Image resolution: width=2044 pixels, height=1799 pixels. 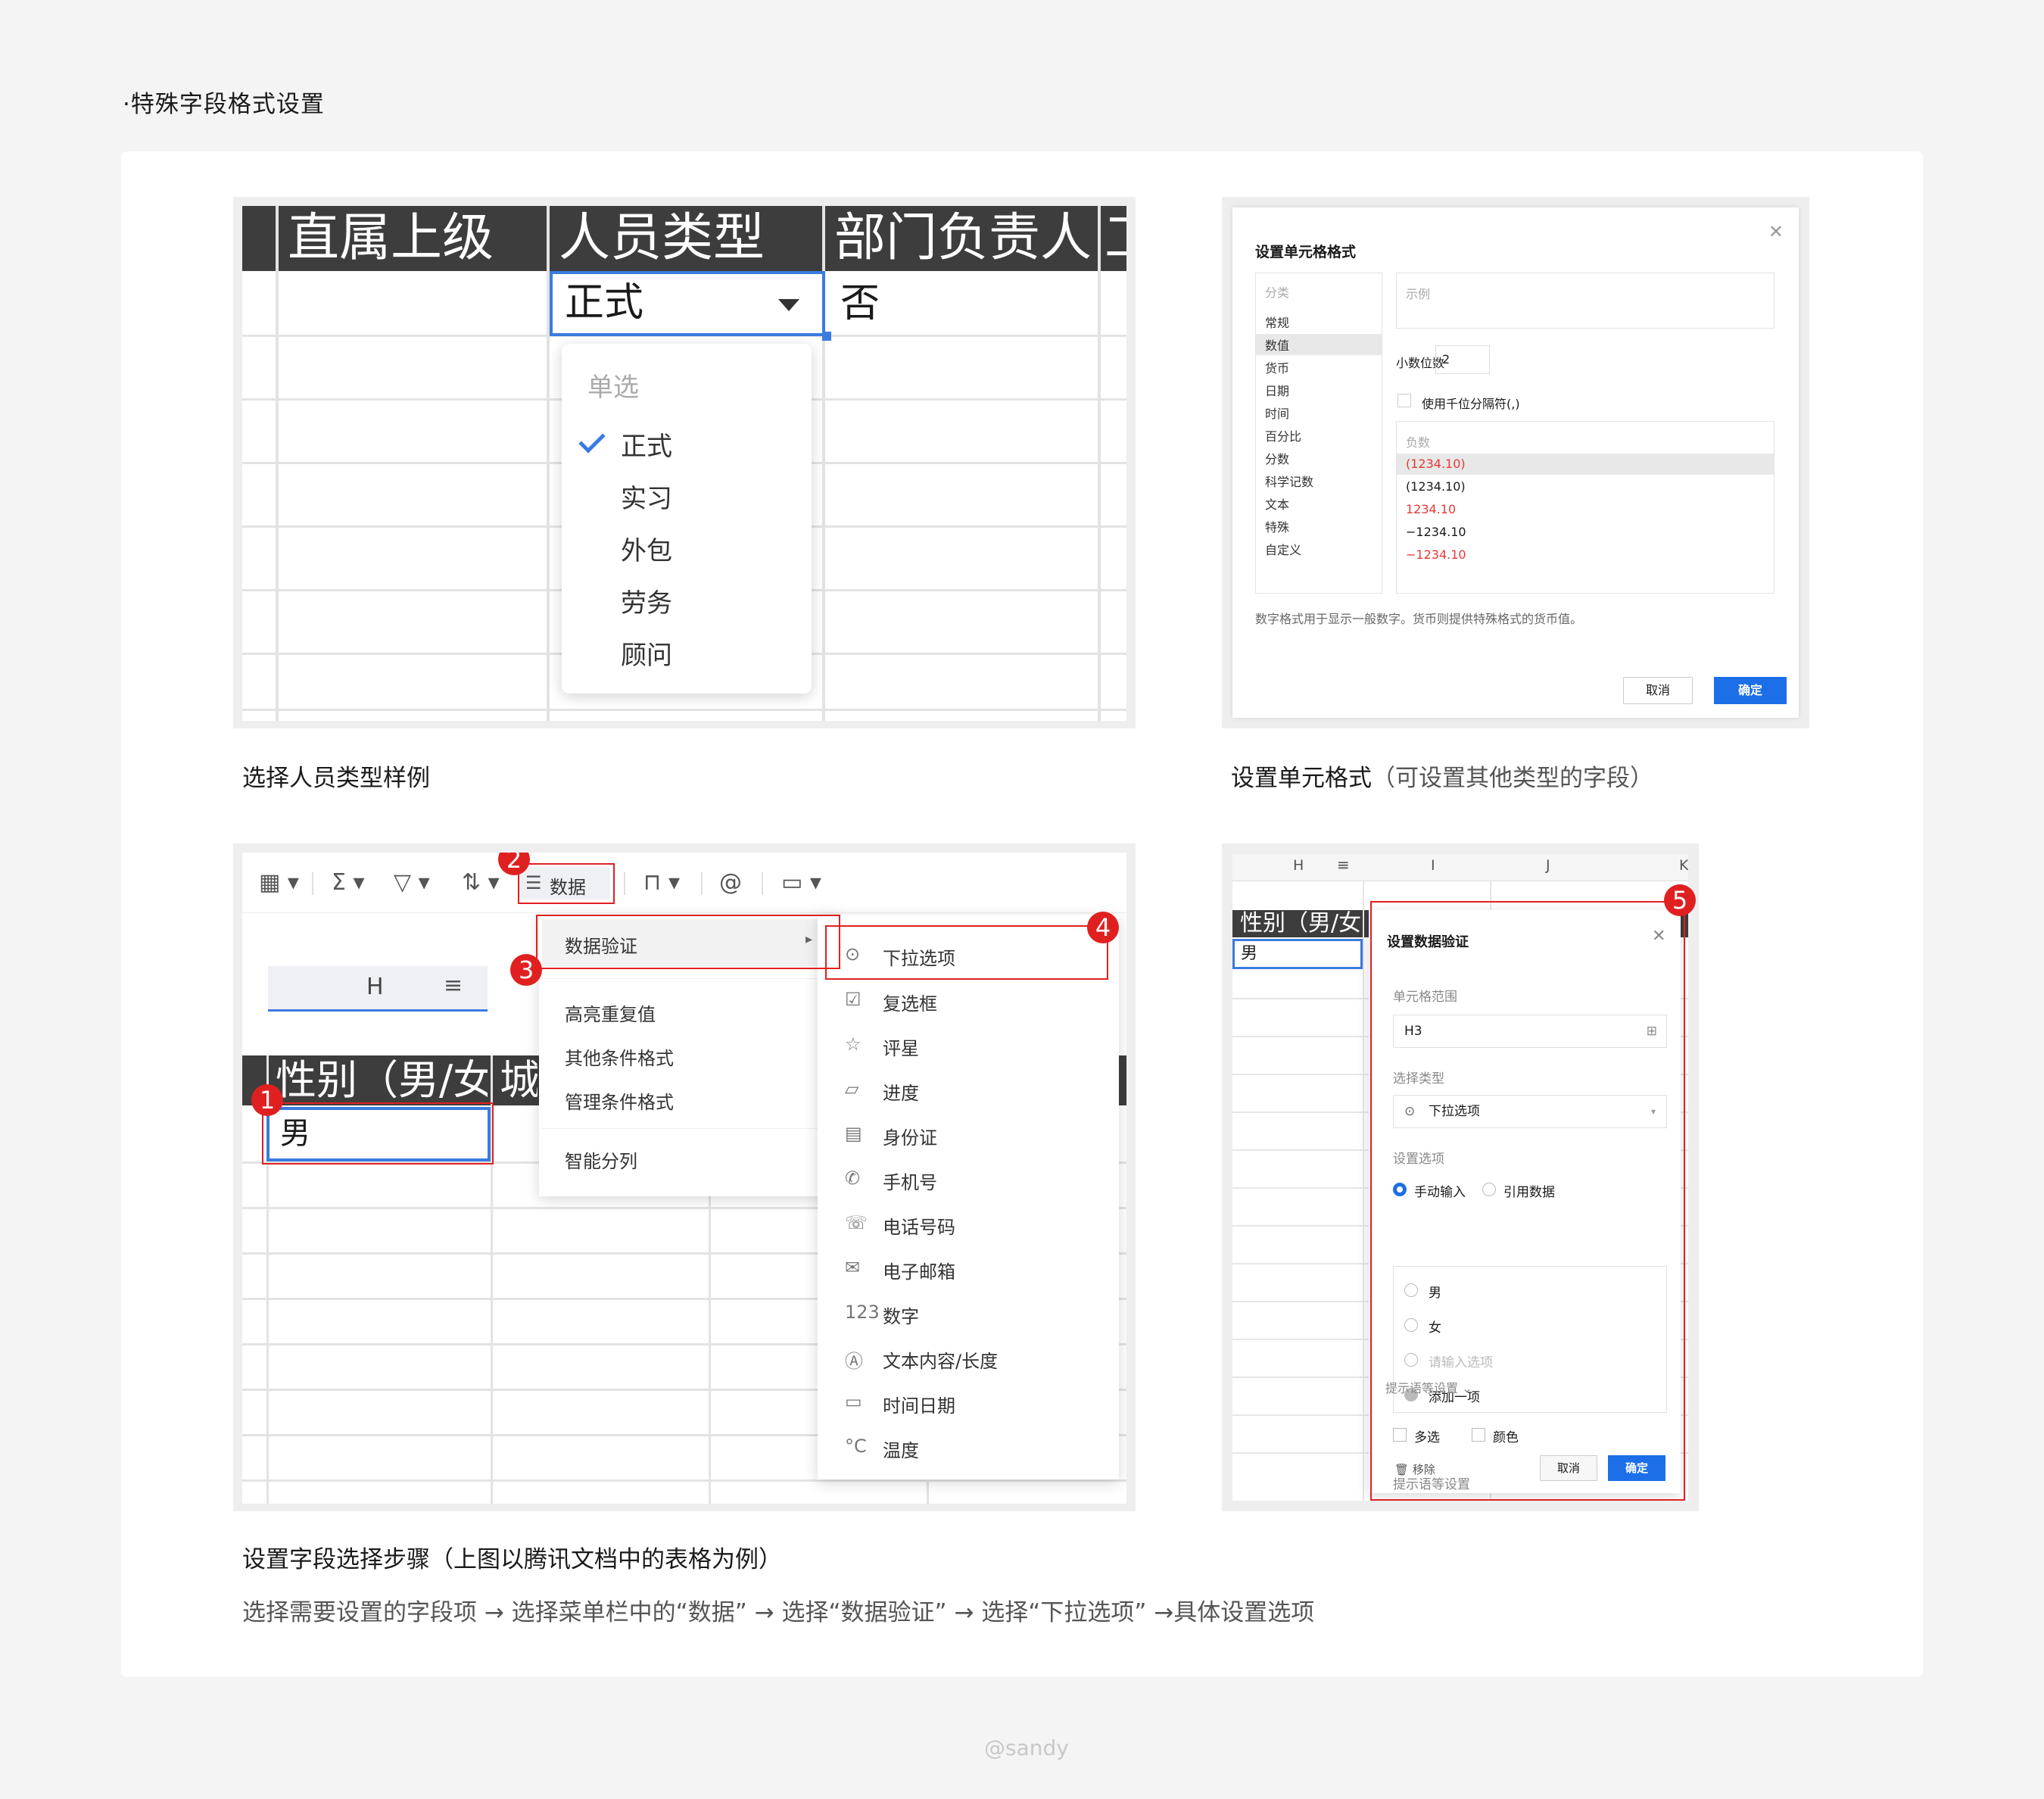 What do you see at coordinates (1283, 549) in the screenshot?
I see `category-item: 自定义` at bounding box center [1283, 549].